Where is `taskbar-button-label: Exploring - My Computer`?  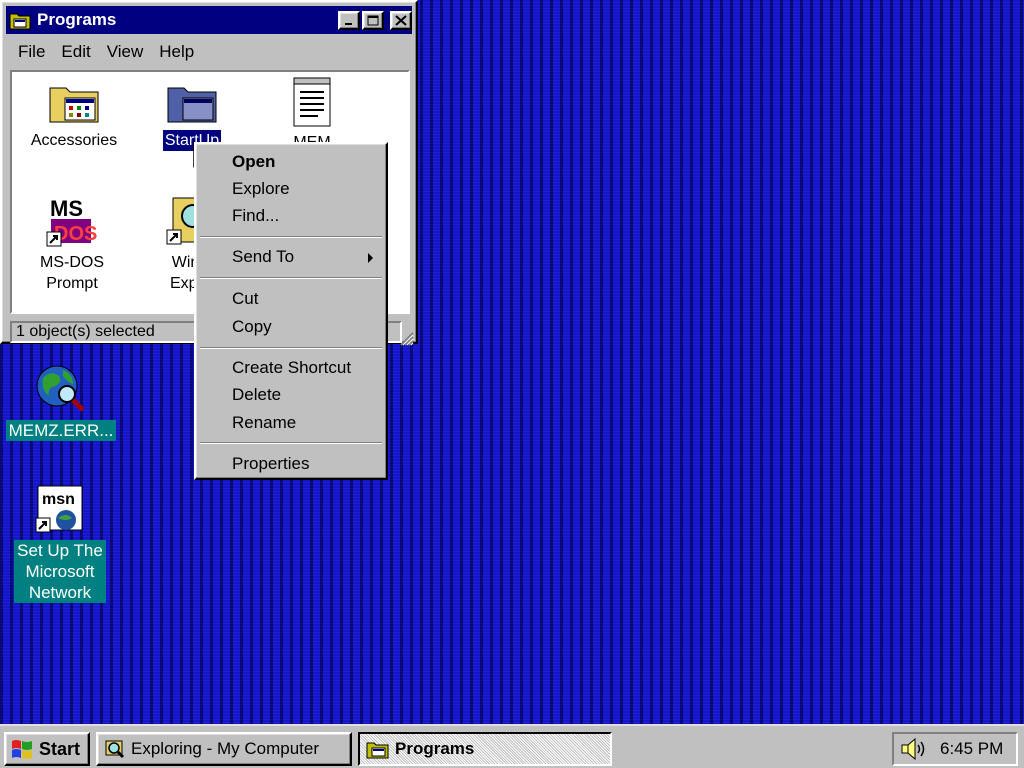
taskbar-button-label: Exploring - My Computer is located at coordinates (225, 748).